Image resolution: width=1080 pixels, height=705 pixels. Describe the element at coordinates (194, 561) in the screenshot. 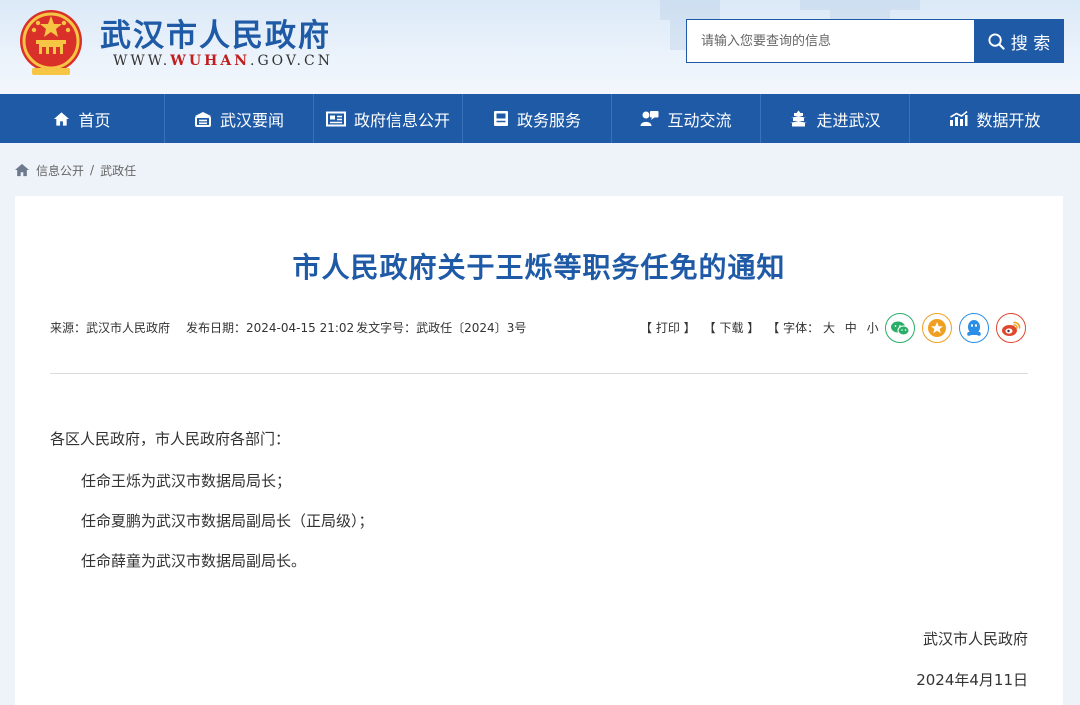

I see `article-paragraph: 任命薛童为武汉市数据局副局长。` at that location.